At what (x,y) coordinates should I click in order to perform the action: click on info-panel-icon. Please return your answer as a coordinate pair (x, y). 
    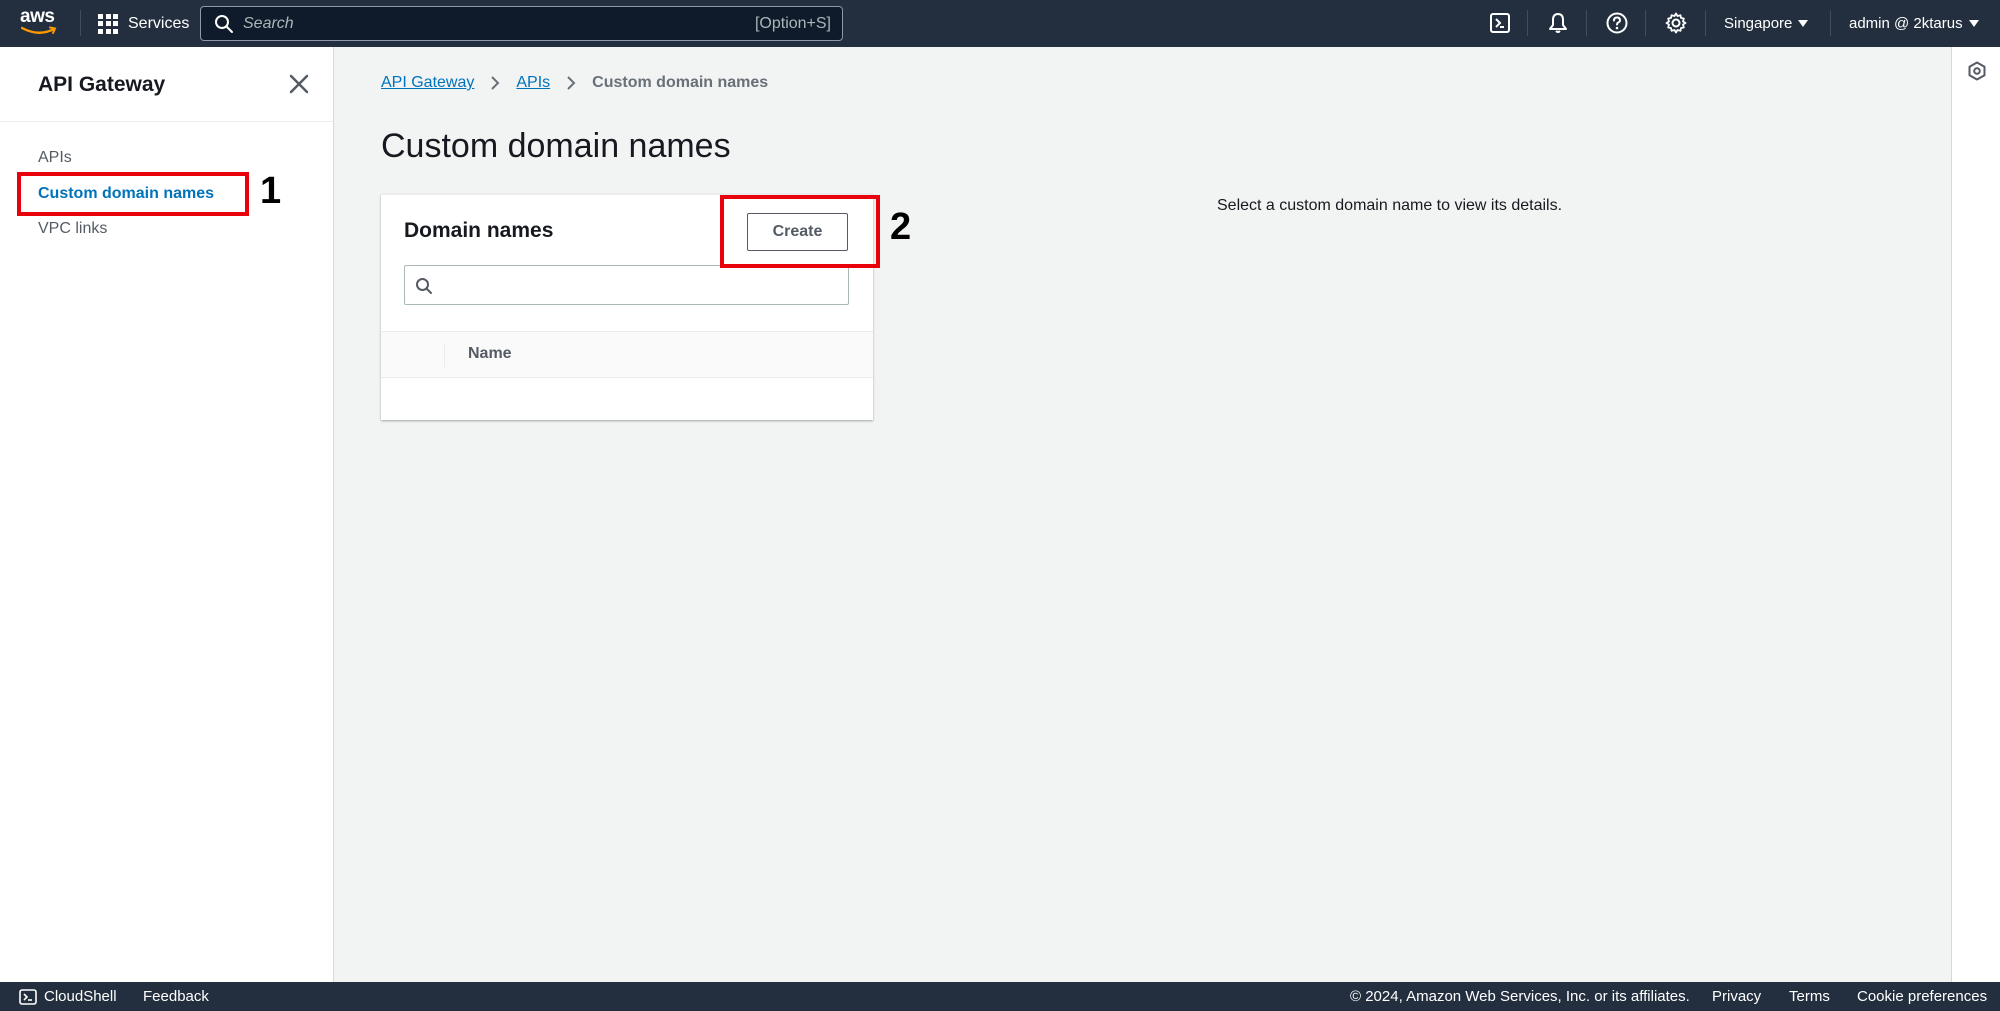
    Looking at the image, I should click on (1977, 71).